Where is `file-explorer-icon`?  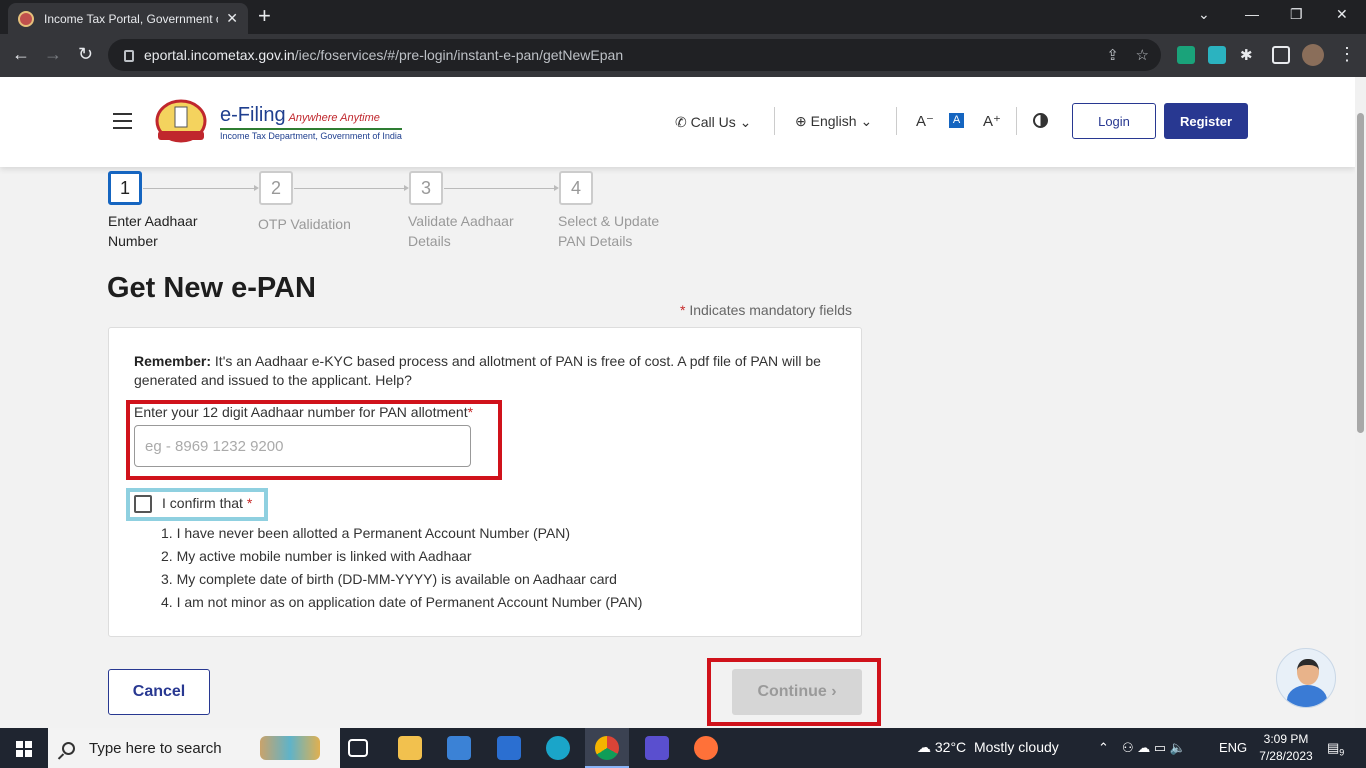
file-explorer-icon is located at coordinates (410, 748).